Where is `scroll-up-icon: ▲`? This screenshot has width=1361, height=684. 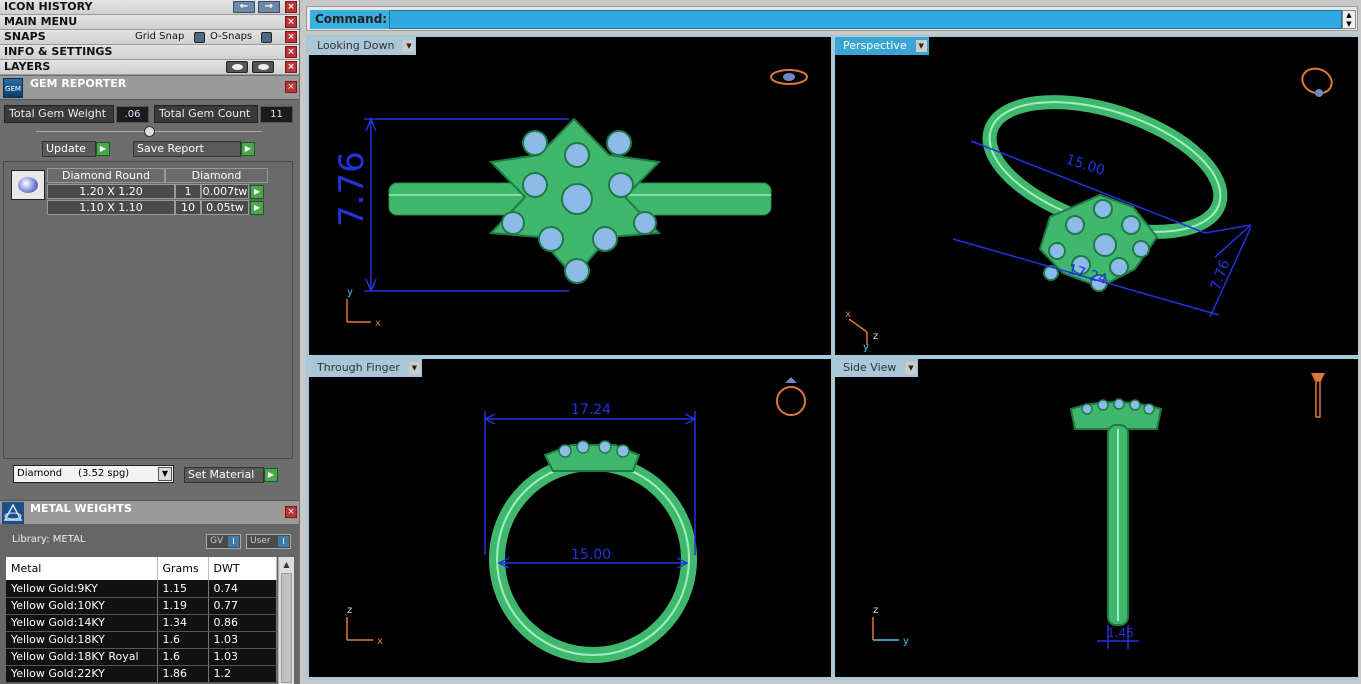 scroll-up-icon: ▲ is located at coordinates (286, 564).